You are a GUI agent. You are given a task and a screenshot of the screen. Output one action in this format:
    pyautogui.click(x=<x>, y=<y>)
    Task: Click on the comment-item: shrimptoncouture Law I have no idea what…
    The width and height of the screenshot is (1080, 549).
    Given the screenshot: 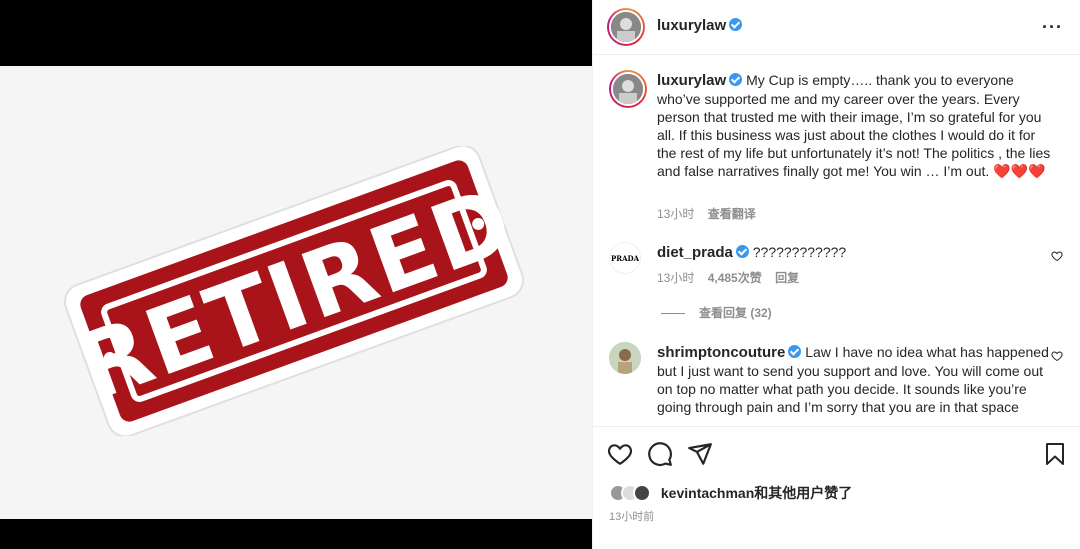 What is the action you would take?
    pyautogui.click(x=837, y=384)
    